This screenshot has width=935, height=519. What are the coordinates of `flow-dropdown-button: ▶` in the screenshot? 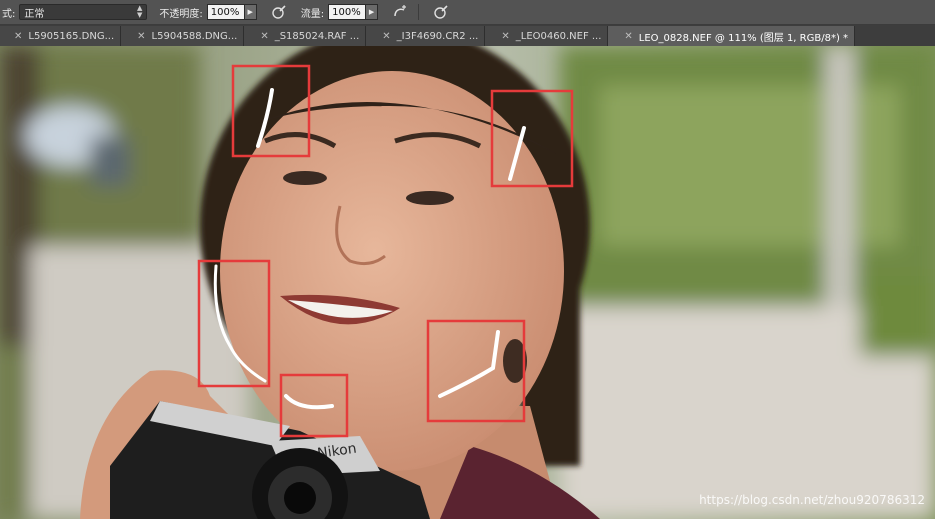 It's located at (372, 12).